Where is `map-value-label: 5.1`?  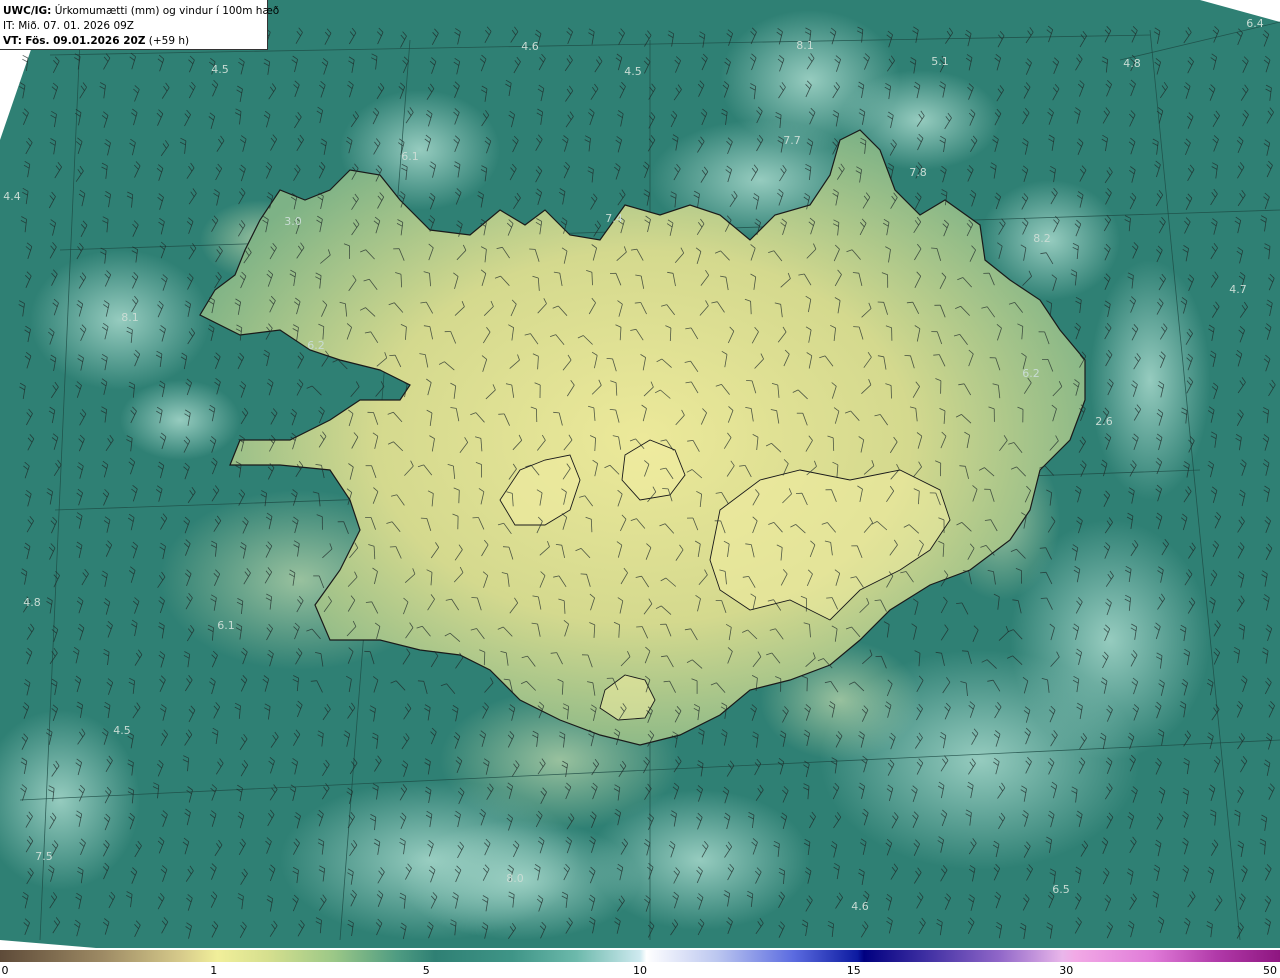 map-value-label: 5.1 is located at coordinates (940, 61).